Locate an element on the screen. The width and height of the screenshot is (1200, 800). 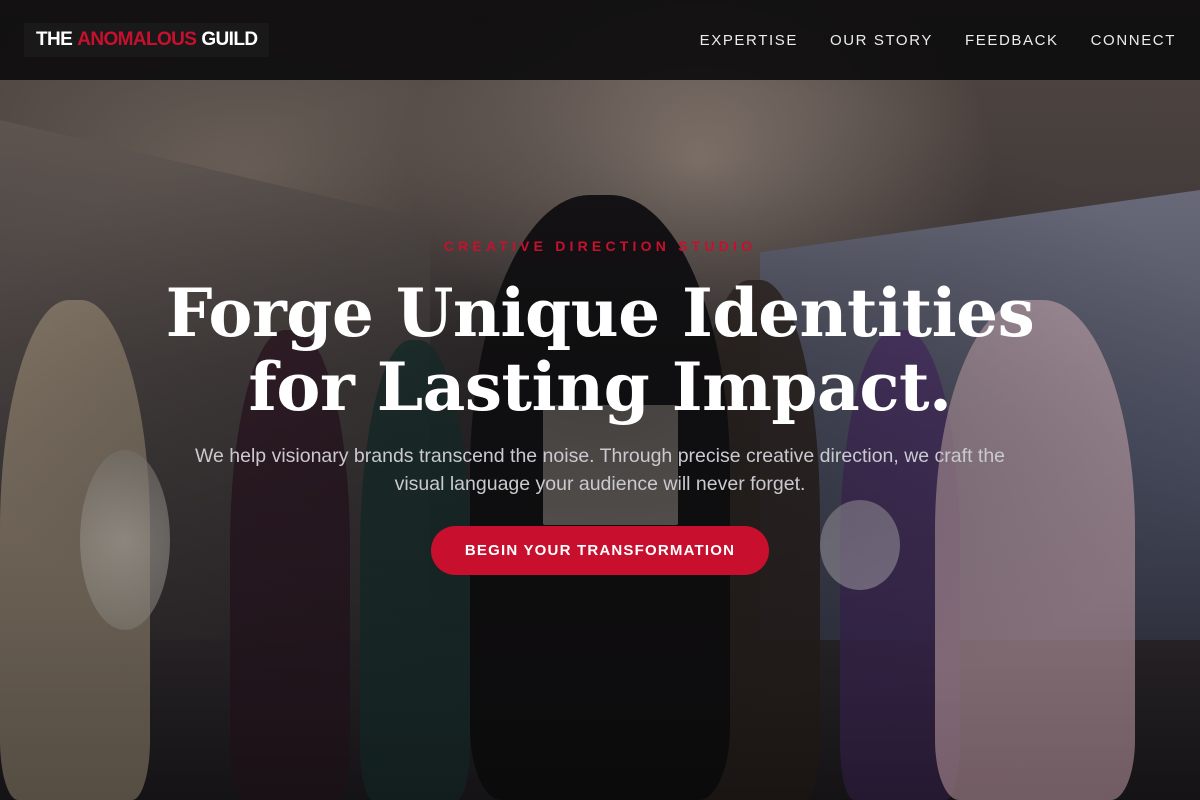
brand-logo: THE ANOMALOUS GUILD is located at coordinates (147, 40).